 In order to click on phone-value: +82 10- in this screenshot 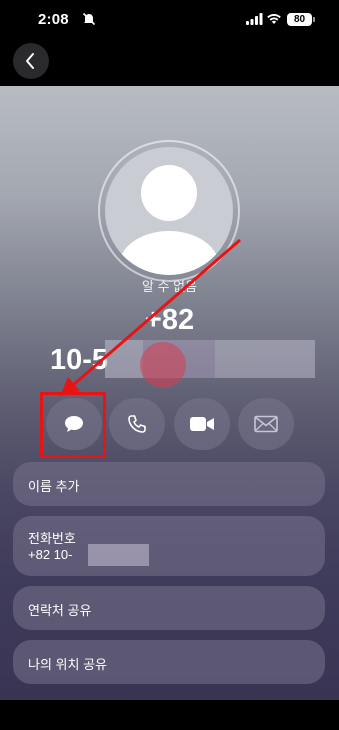, I will do `click(50, 554)`.